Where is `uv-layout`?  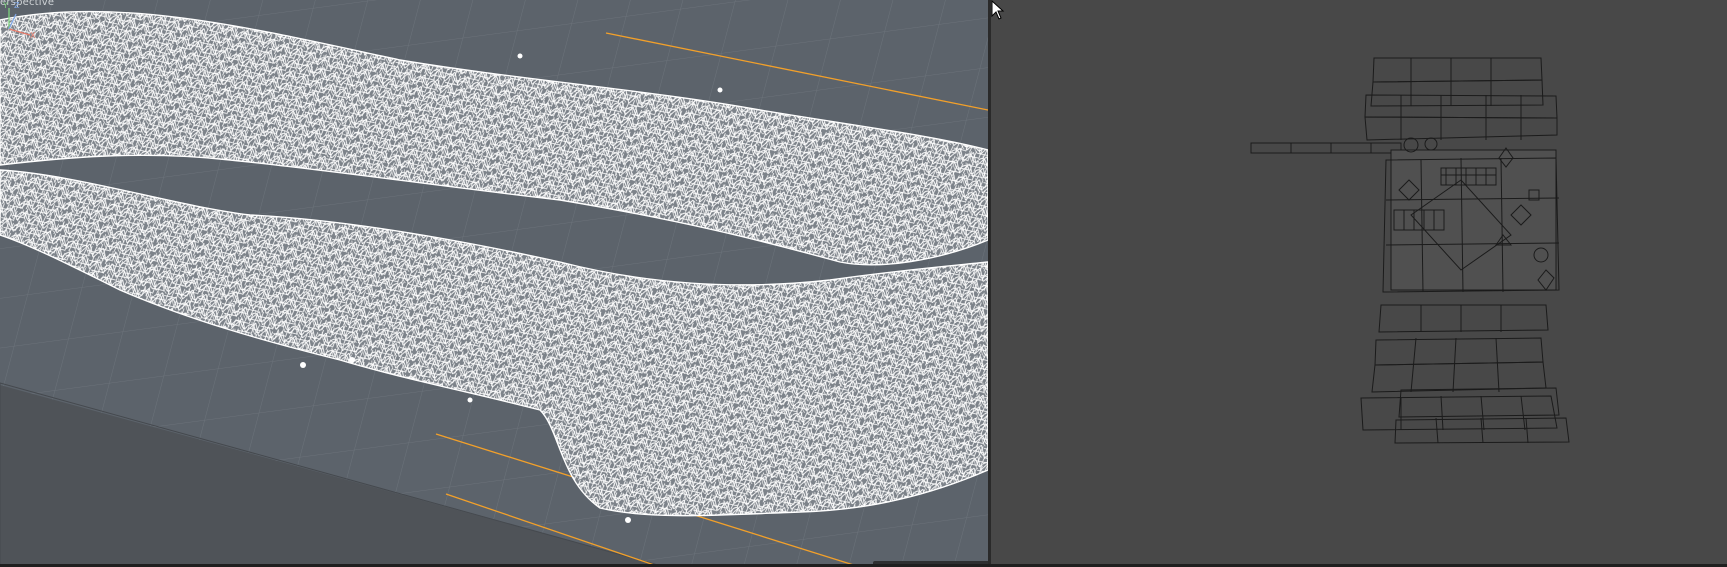 uv-layout is located at coordinates (1410, 250).